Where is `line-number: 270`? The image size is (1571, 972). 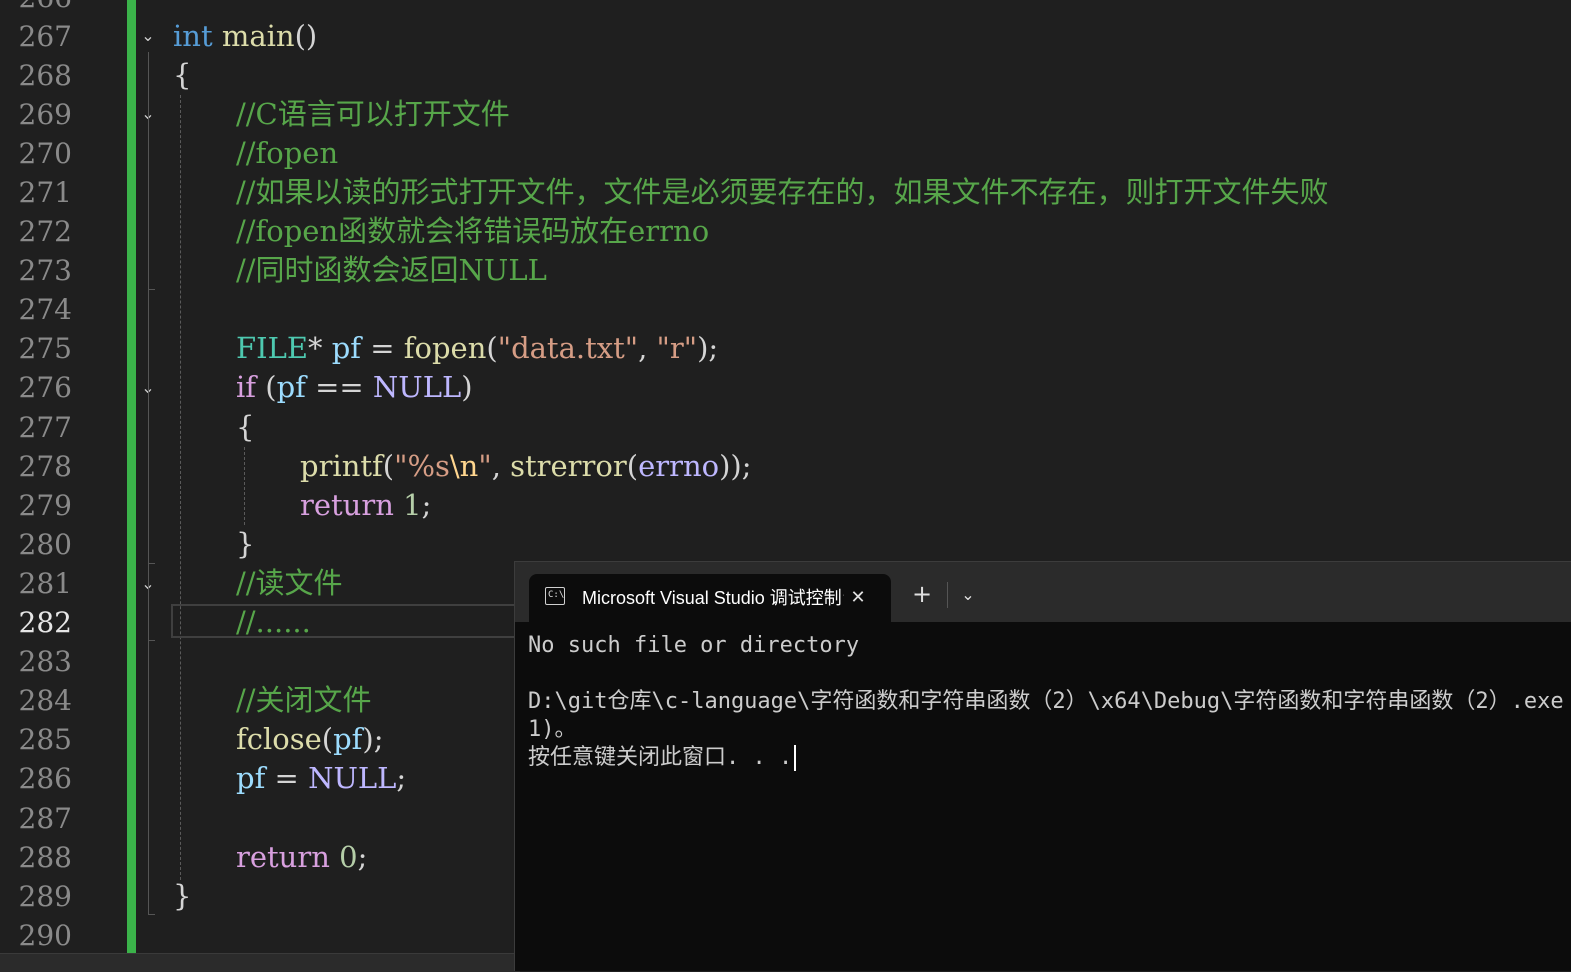
line-number: 270 is located at coordinates (45, 153).